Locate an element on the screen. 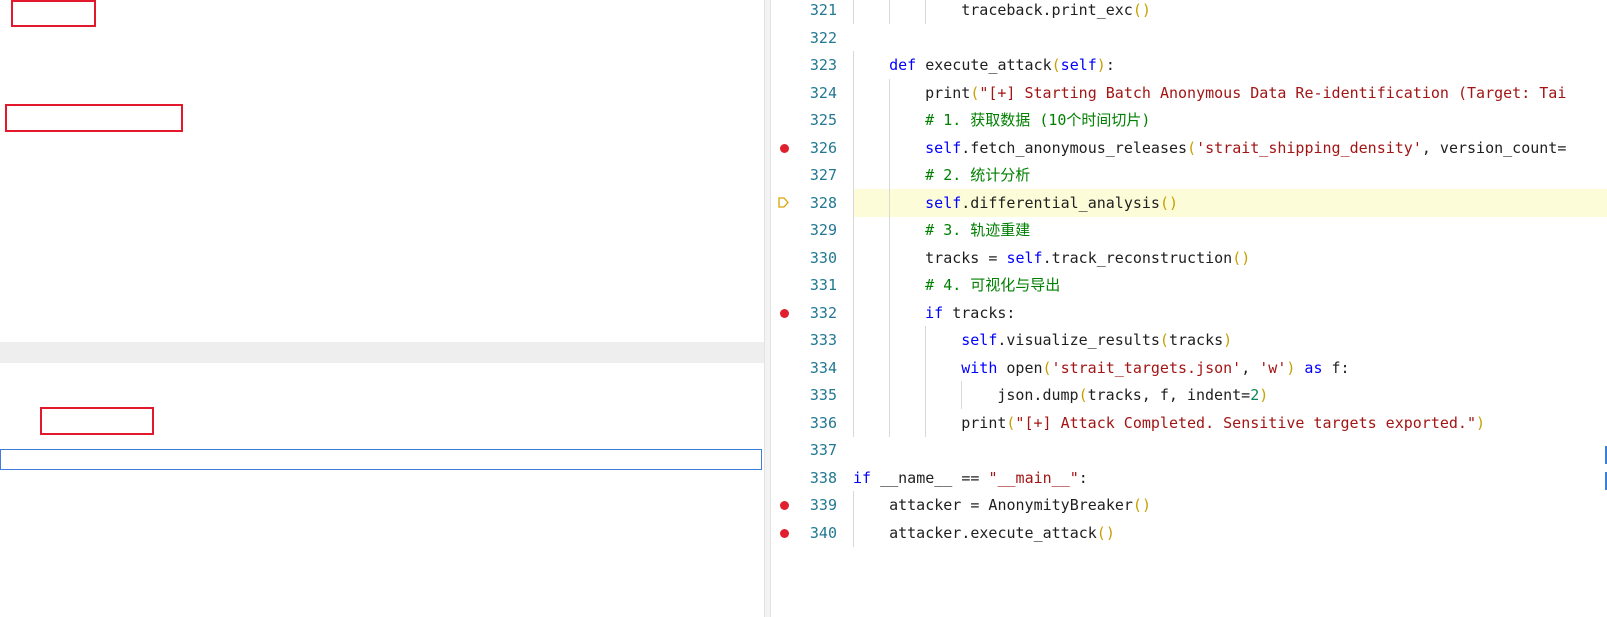  line-gutter: 338 is located at coordinates (813, 478).